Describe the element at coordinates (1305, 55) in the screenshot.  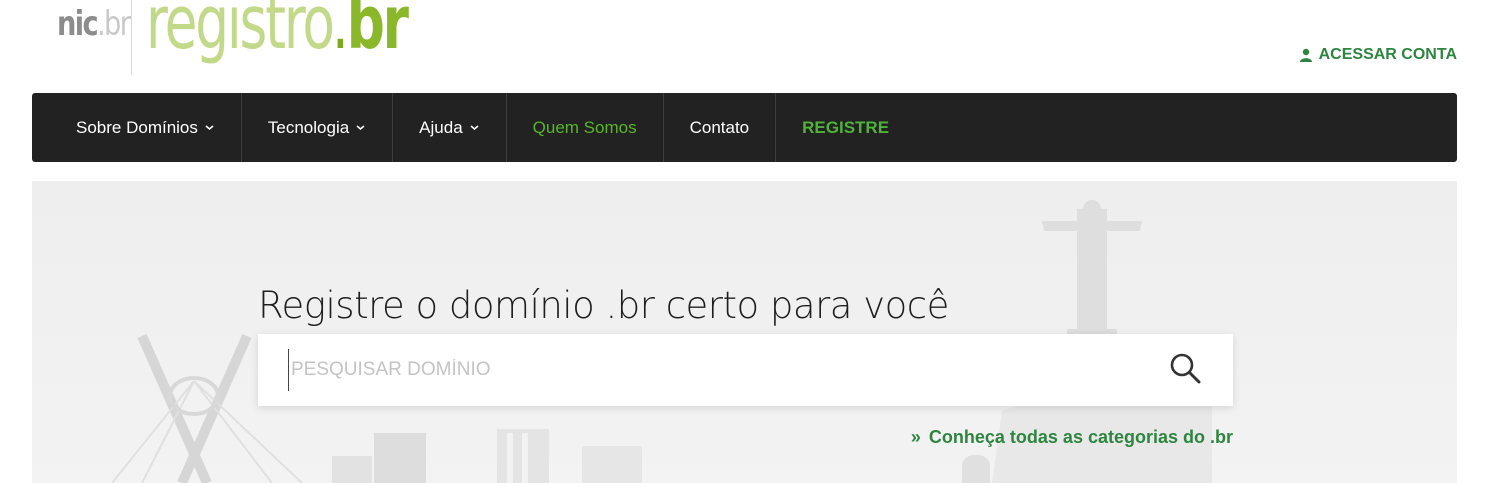
I see `user-icon` at that location.